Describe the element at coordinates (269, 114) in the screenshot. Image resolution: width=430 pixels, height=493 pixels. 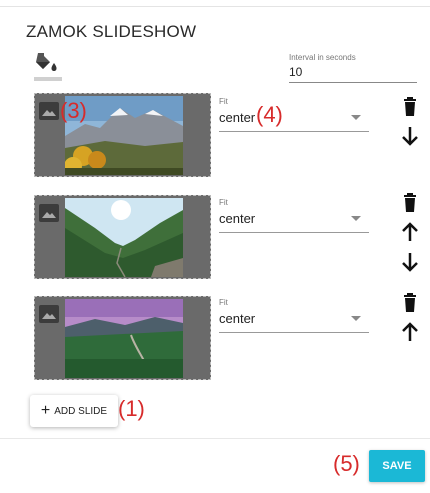
I see `annotation-4: (4)` at that location.